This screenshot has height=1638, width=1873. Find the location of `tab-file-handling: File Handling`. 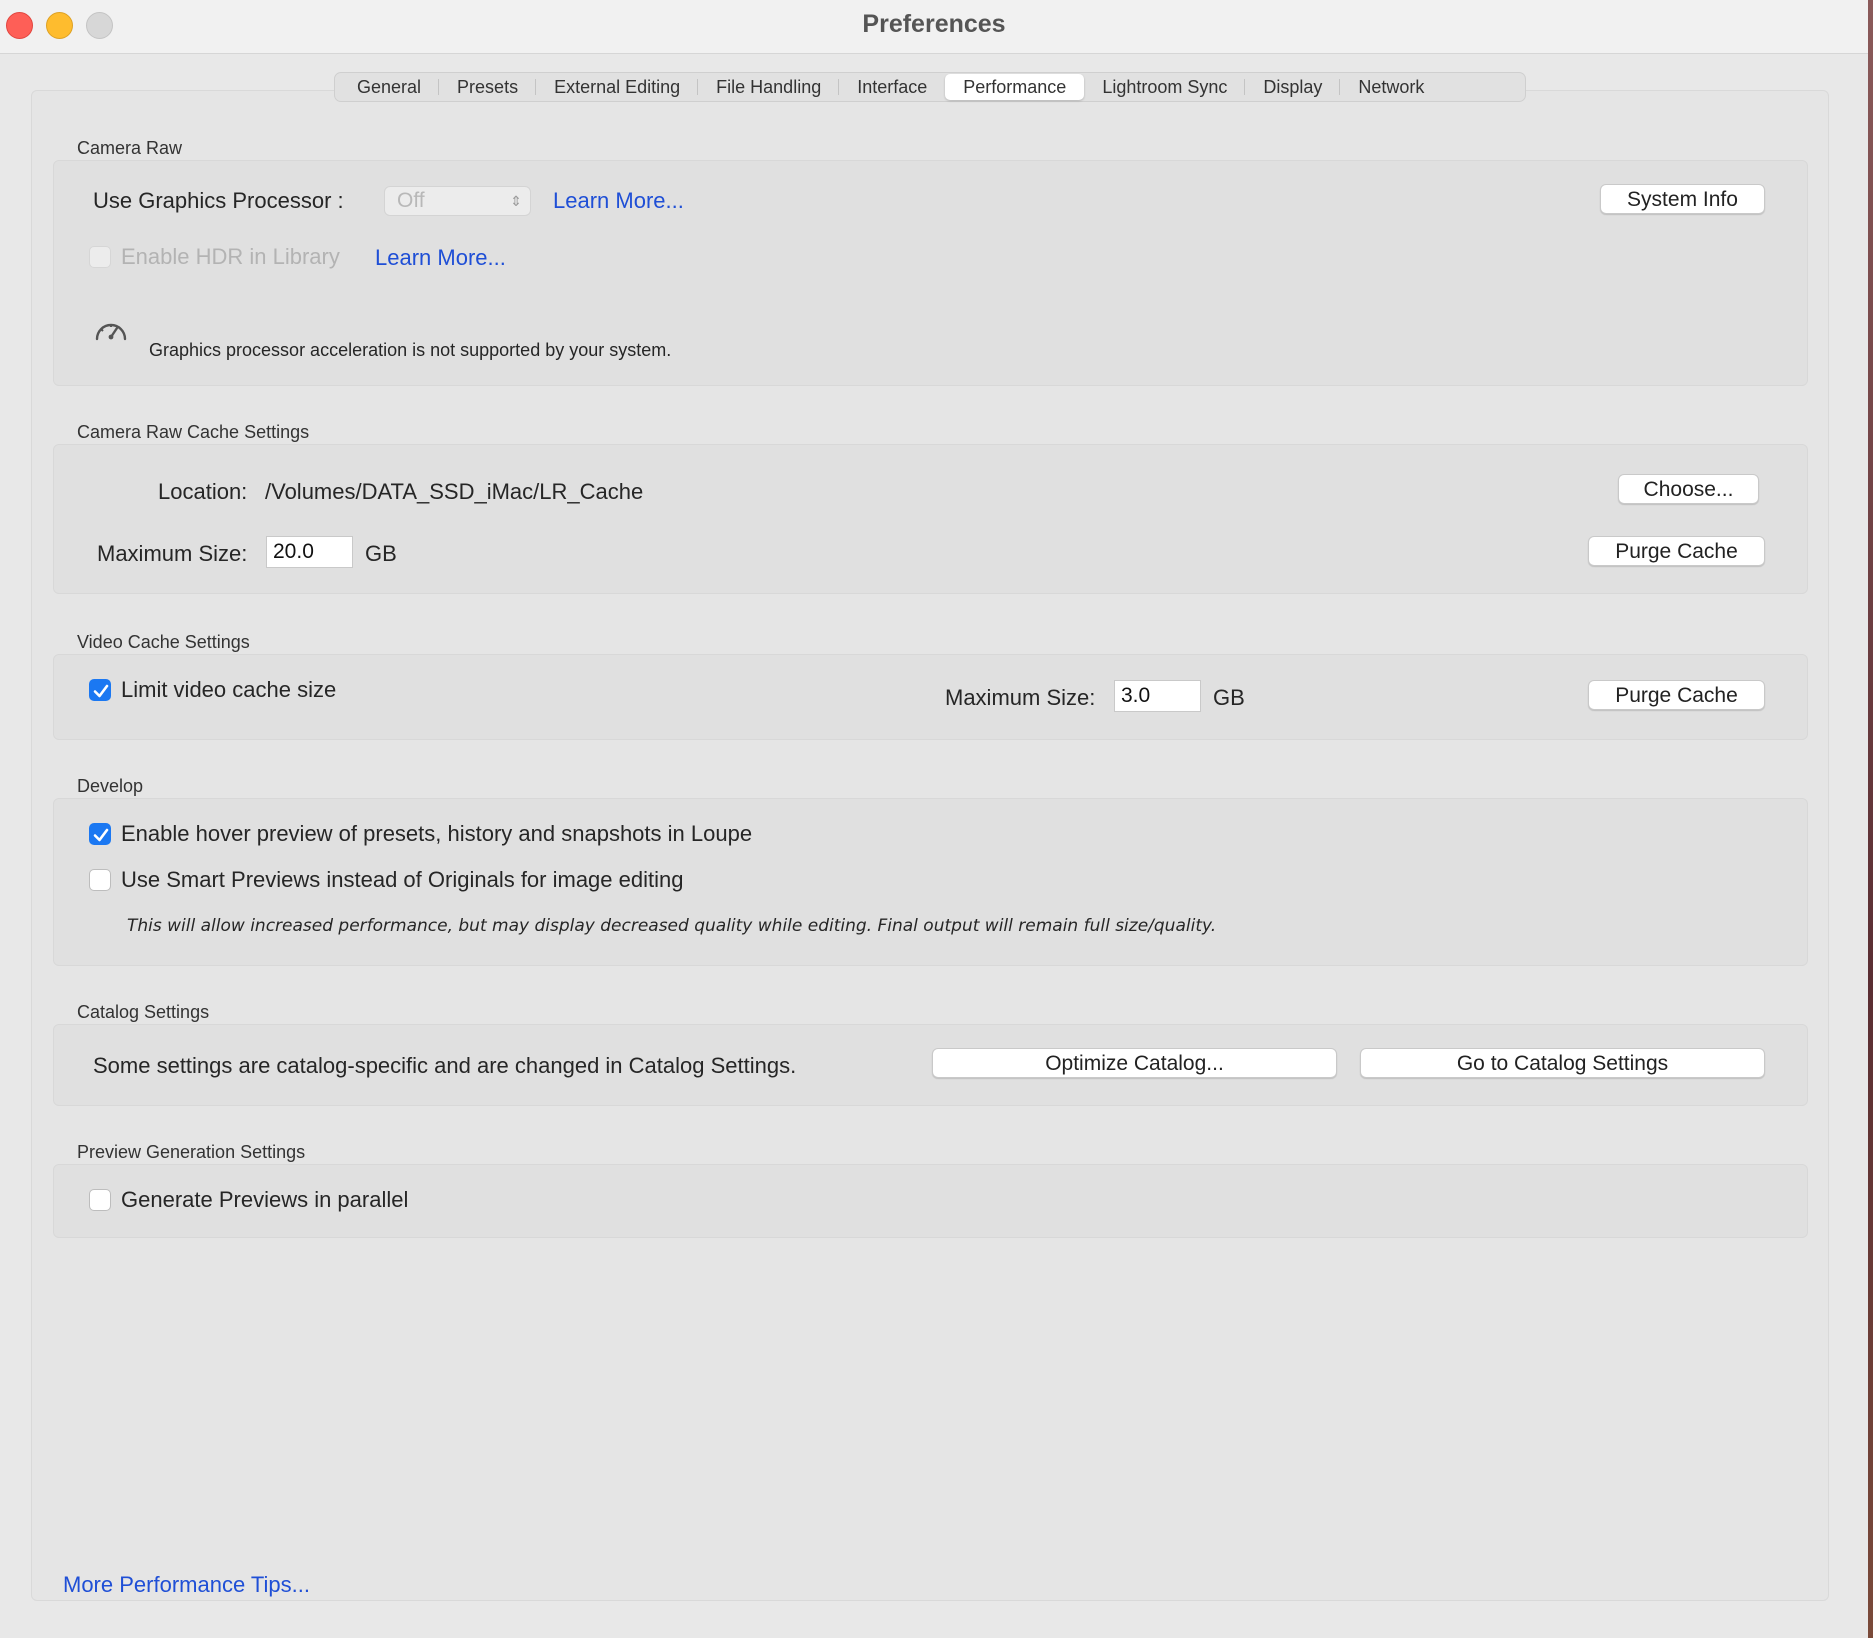

tab-file-handling: File Handling is located at coordinates (769, 87).